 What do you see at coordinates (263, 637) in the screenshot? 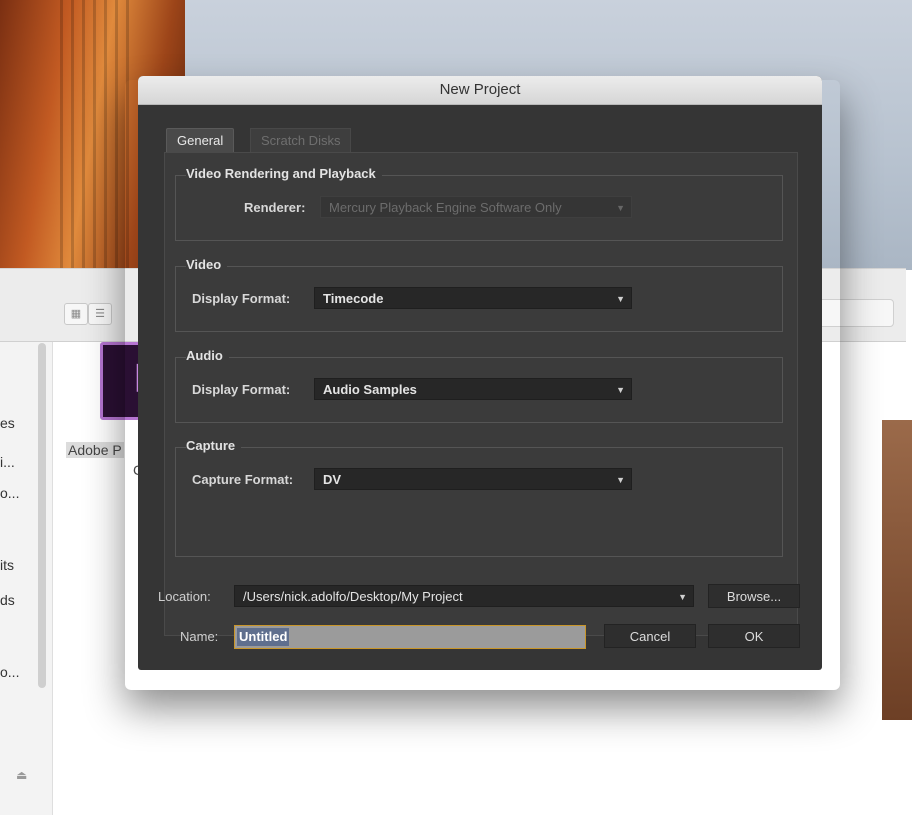
I see `project-name-value: Untitled` at bounding box center [263, 637].